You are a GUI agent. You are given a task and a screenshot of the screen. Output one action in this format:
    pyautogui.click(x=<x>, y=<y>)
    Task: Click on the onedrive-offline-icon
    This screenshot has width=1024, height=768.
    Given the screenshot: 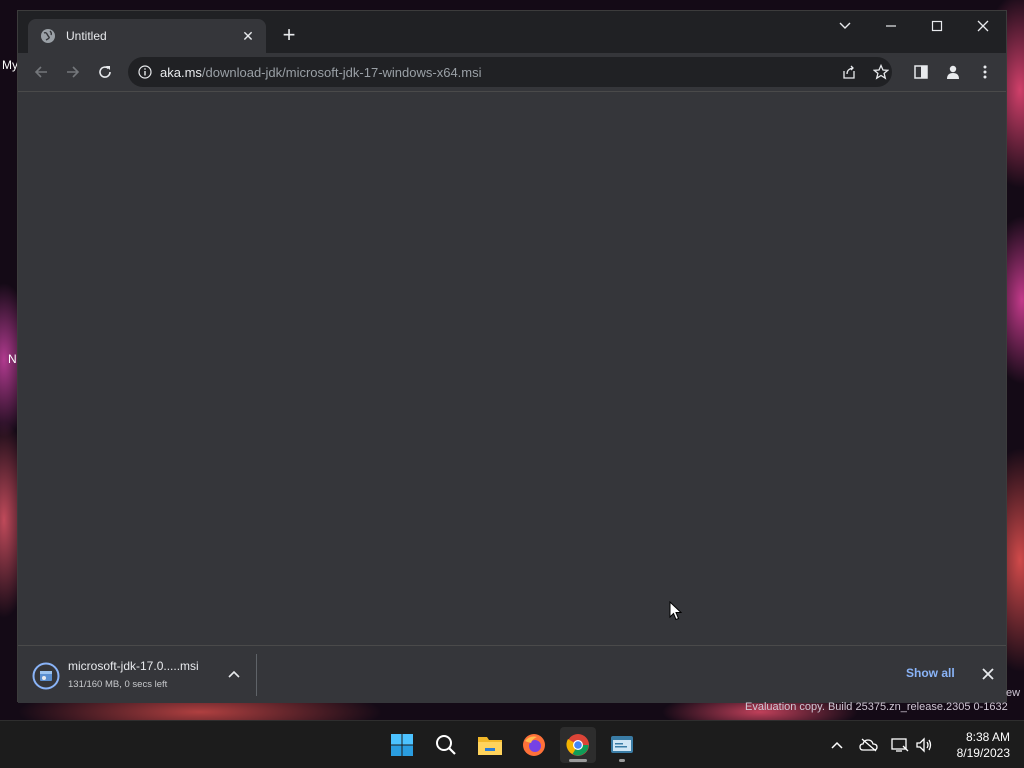 What is the action you would take?
    pyautogui.click(x=869, y=745)
    